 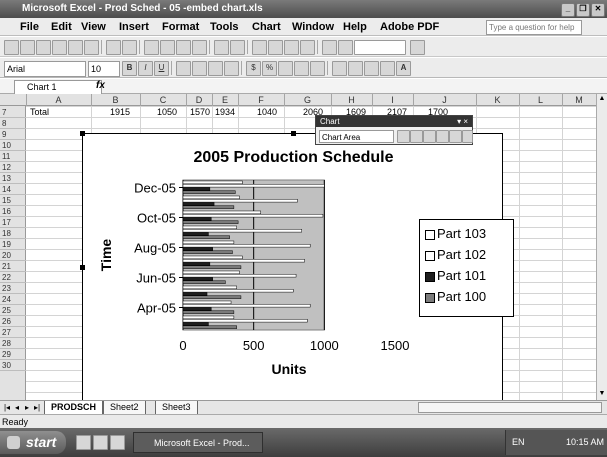 I want to click on redo-icon, so click(x=237, y=47).